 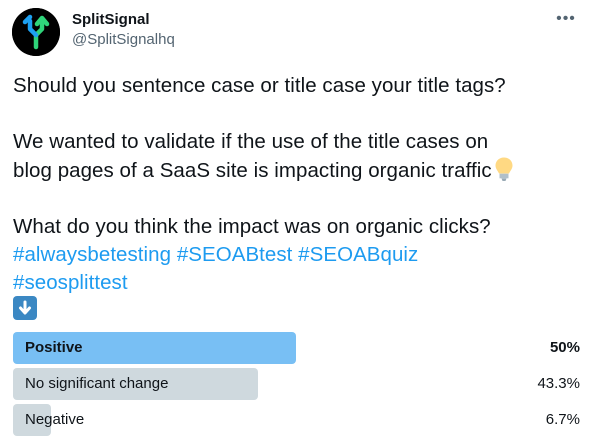 I want to click on down-arrow-icon, so click(x=25, y=308).